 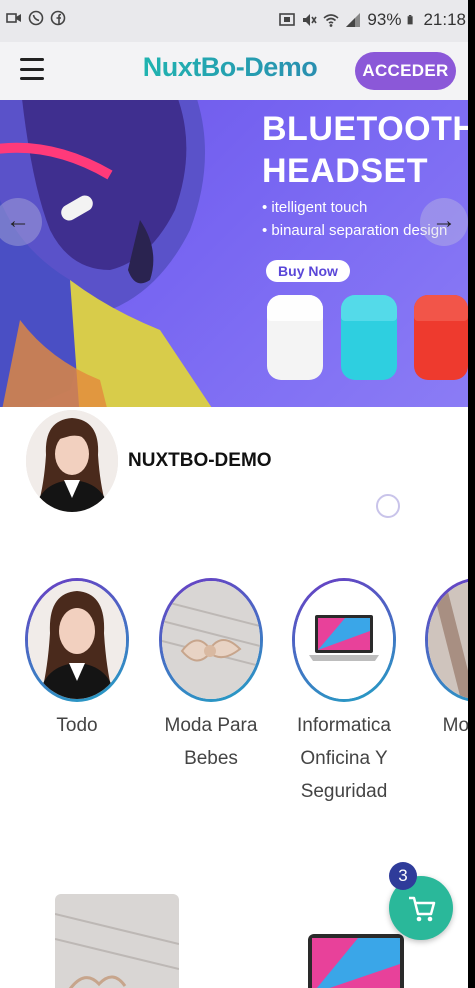 I want to click on video-icon, so click(x=13, y=18).